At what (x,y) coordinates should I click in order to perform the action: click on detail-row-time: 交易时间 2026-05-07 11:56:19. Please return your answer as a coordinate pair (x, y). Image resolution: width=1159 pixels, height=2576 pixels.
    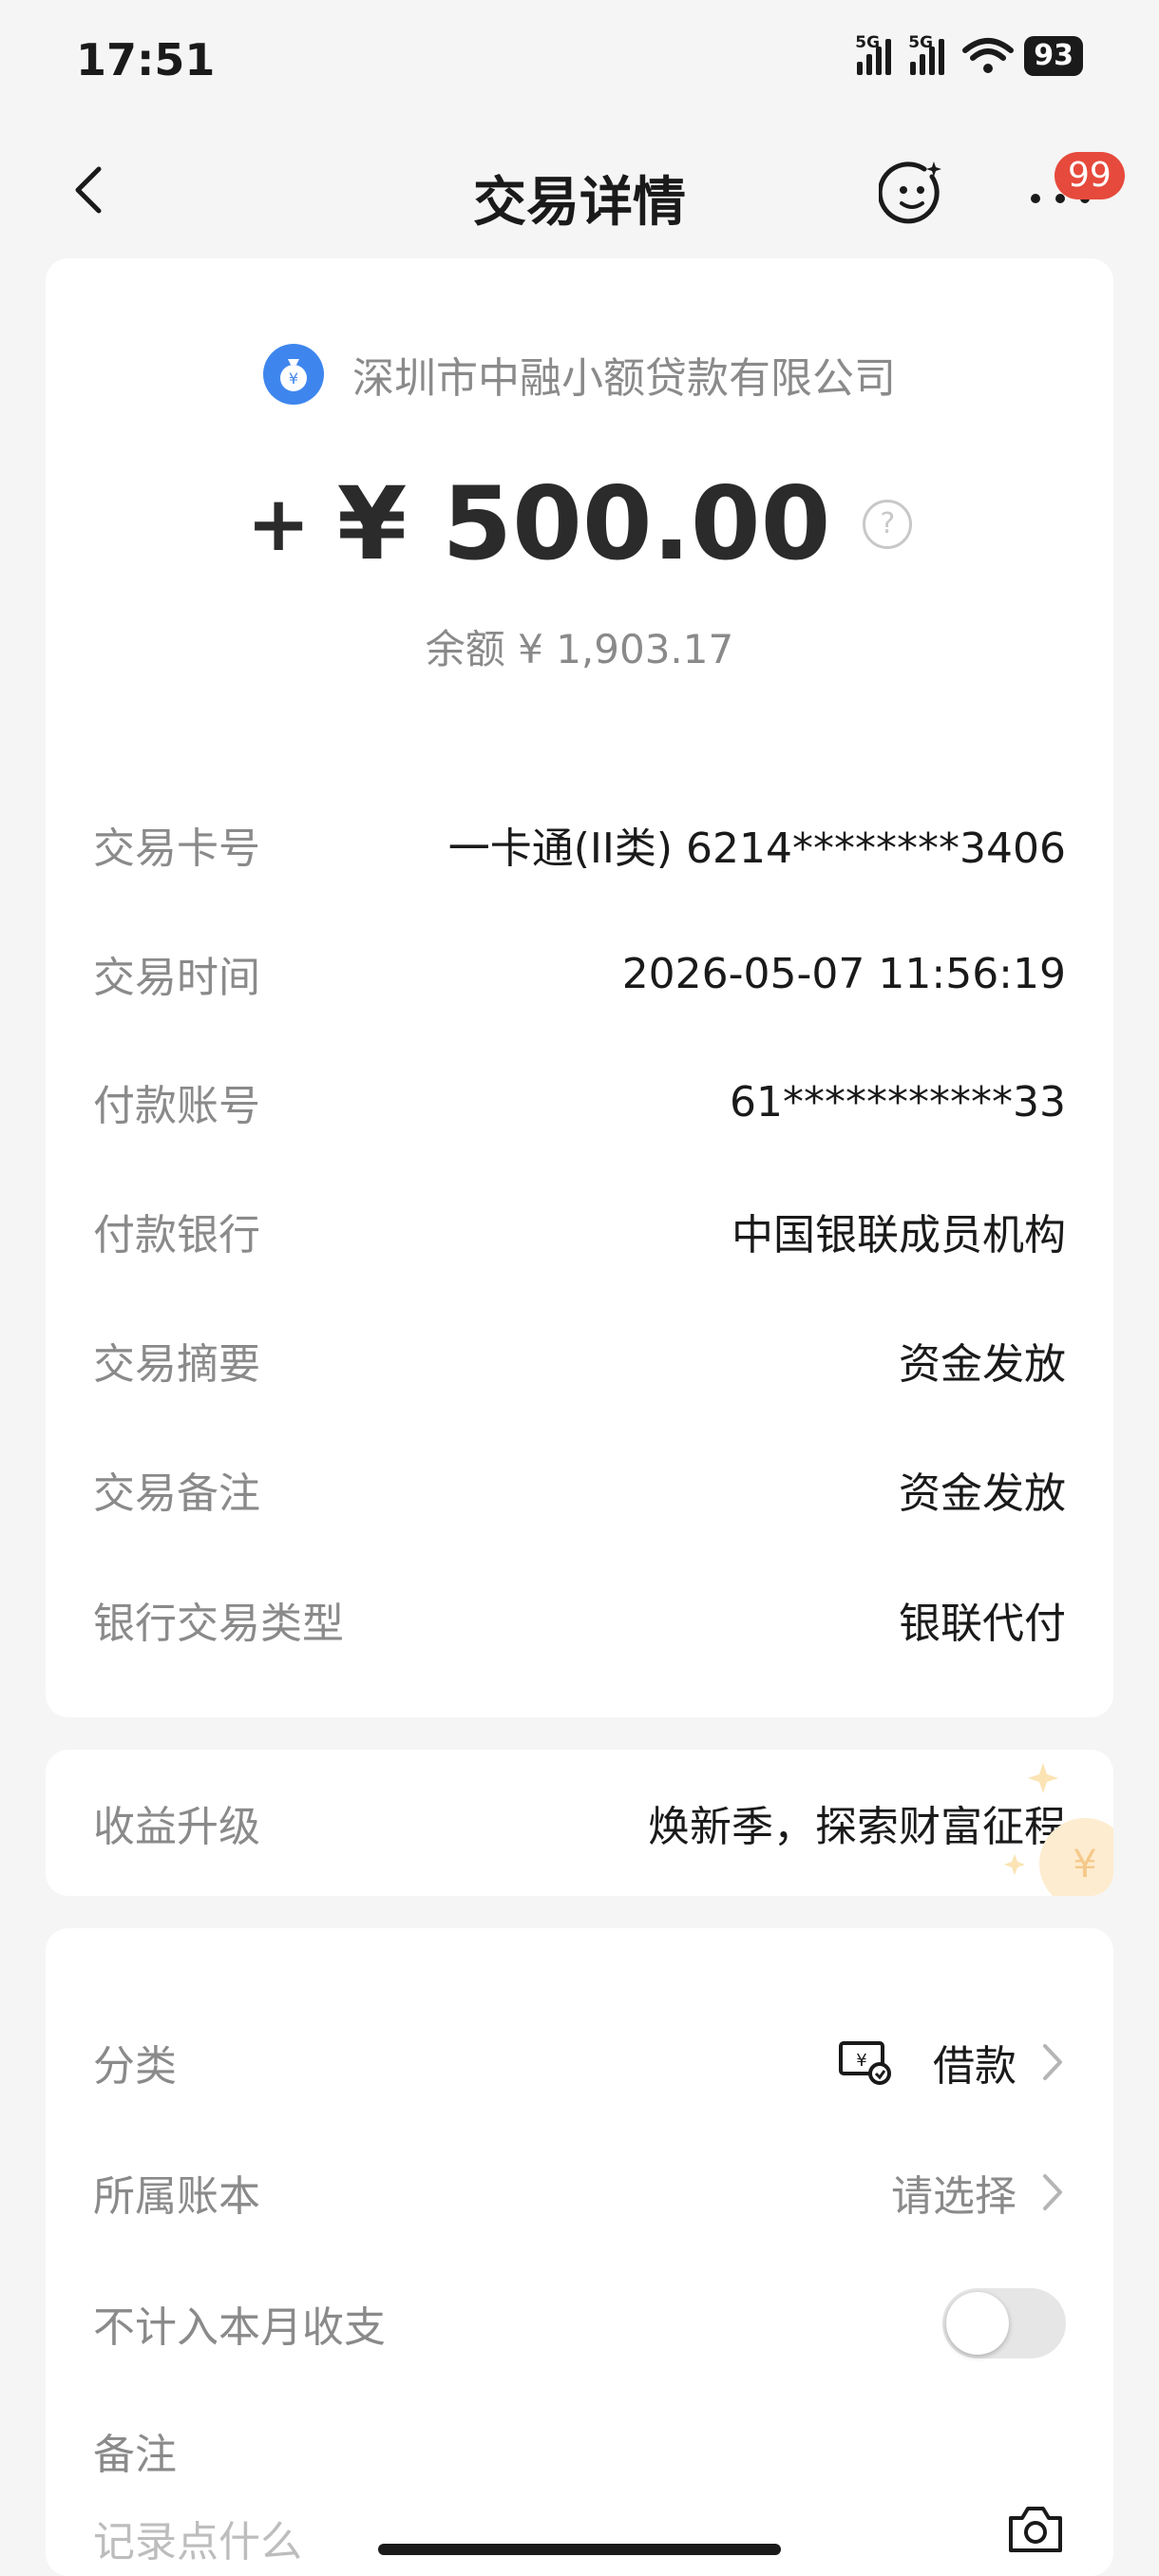
    Looking at the image, I should click on (579, 974).